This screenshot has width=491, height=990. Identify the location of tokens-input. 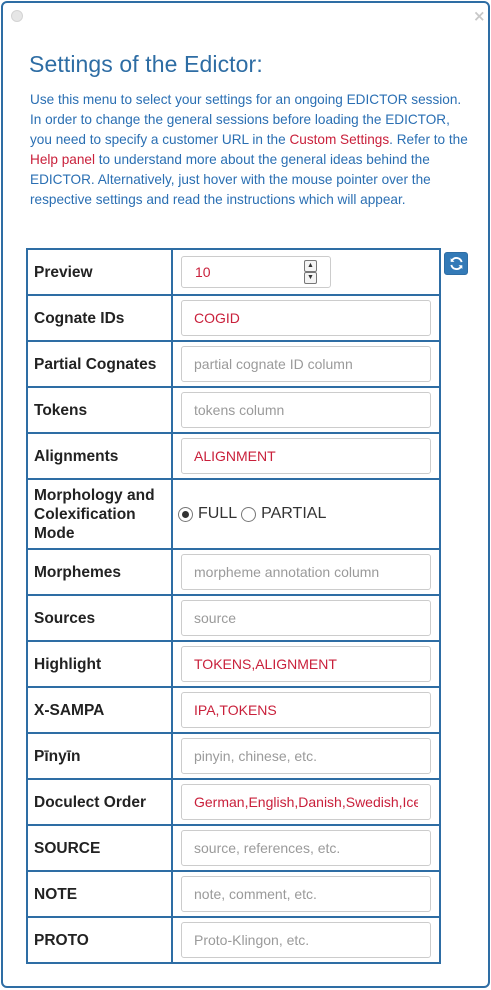
(306, 410).